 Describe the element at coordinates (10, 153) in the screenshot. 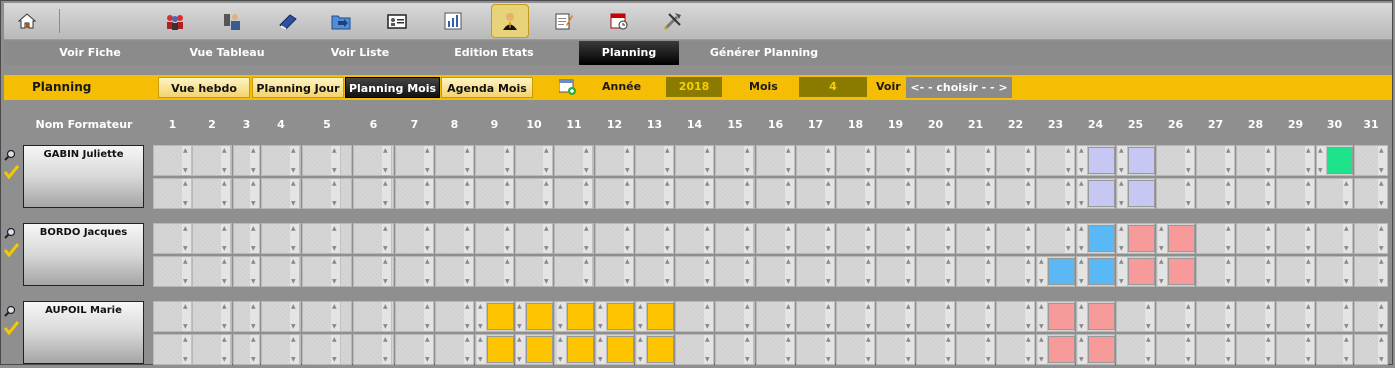

I see `magnifier-icon` at that location.